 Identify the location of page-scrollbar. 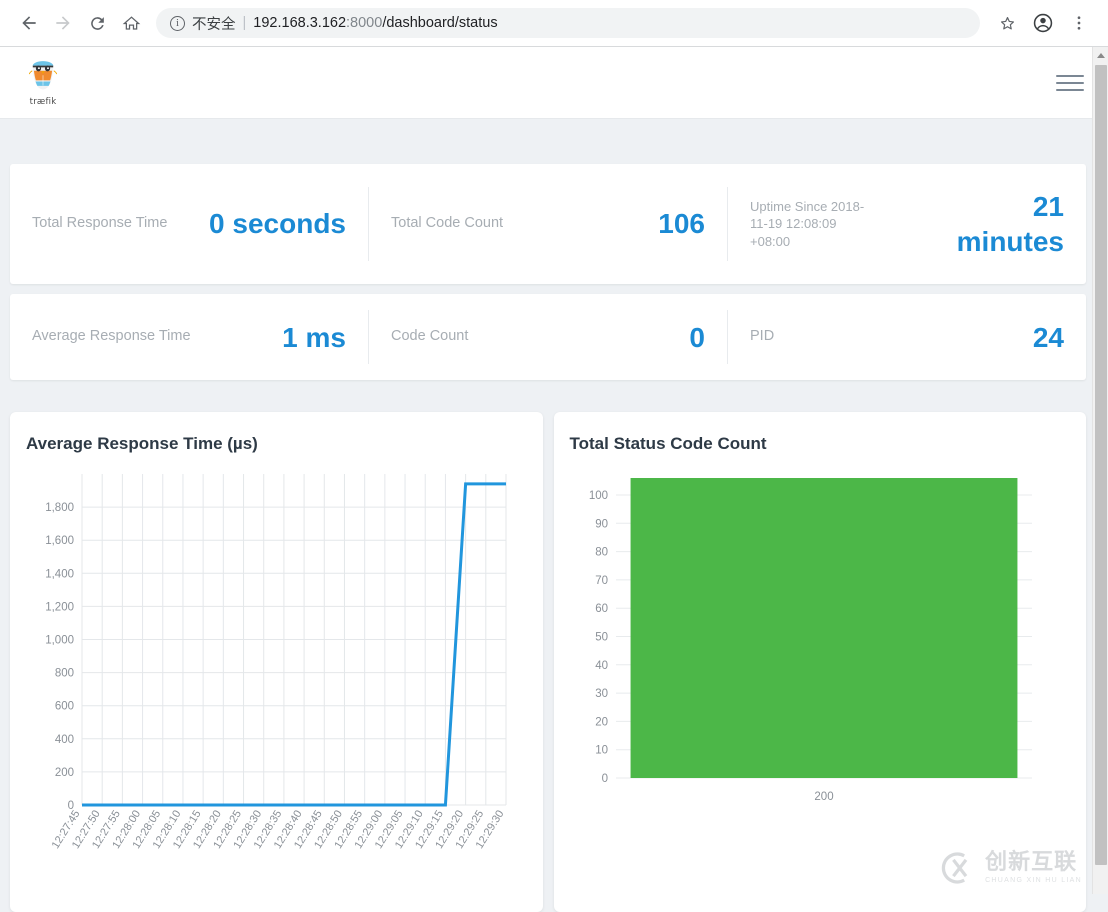
(1100, 470).